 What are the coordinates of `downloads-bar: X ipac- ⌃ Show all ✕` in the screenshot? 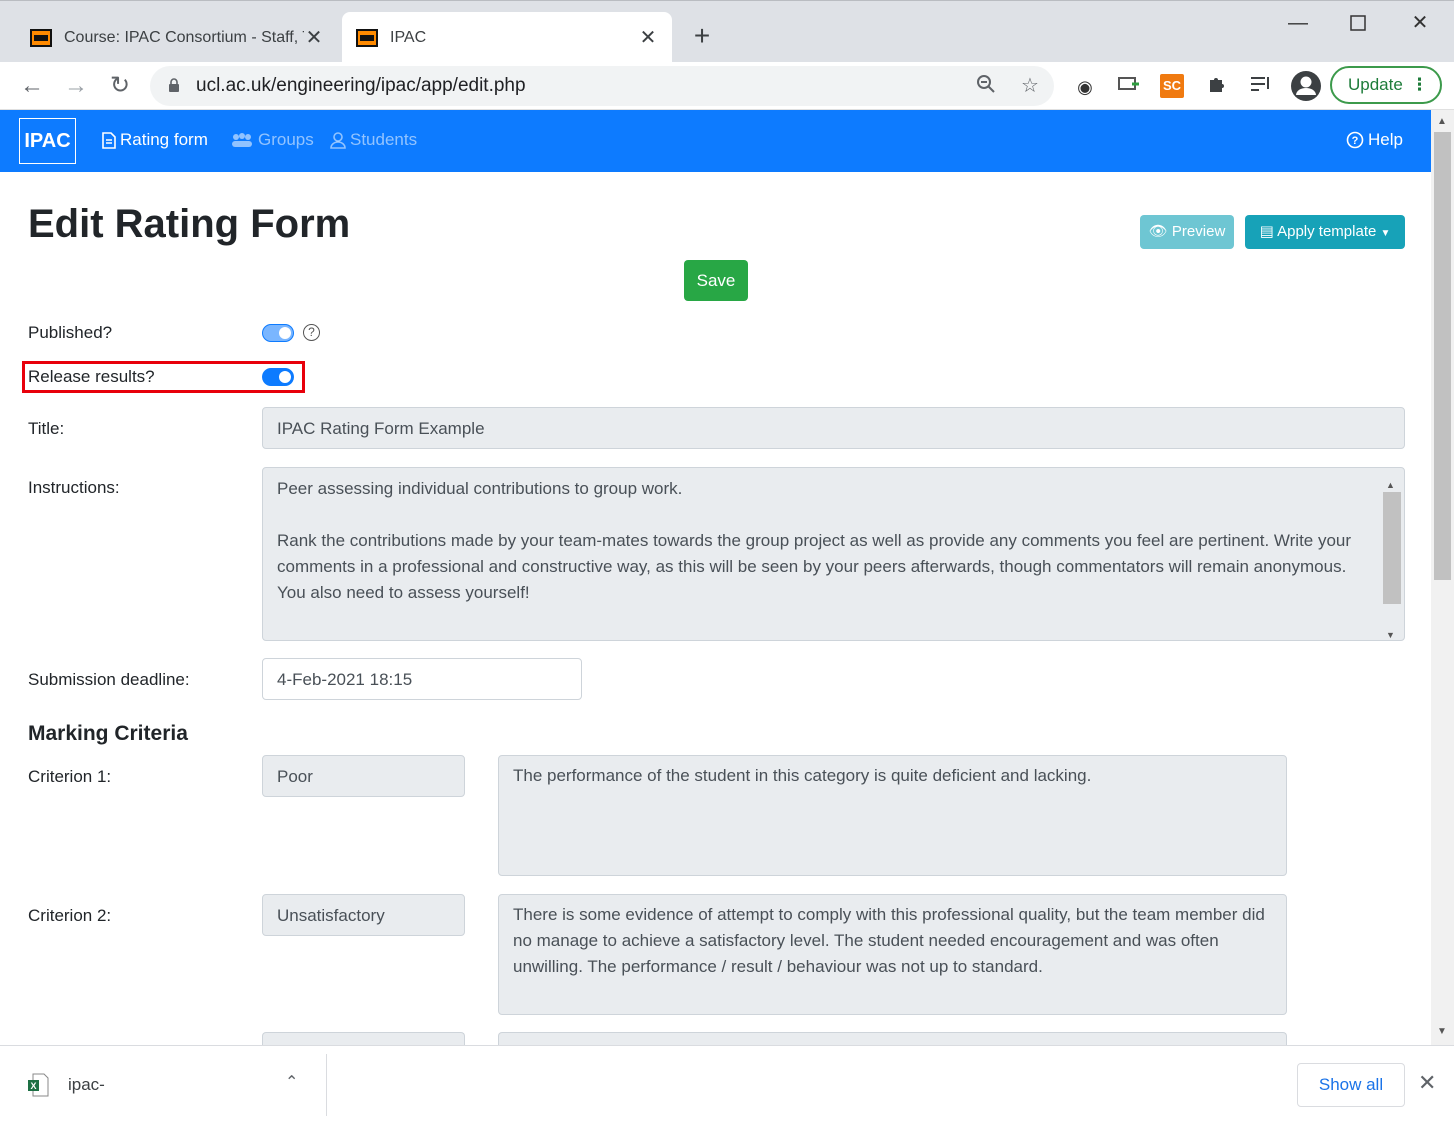 It's located at (727, 1085).